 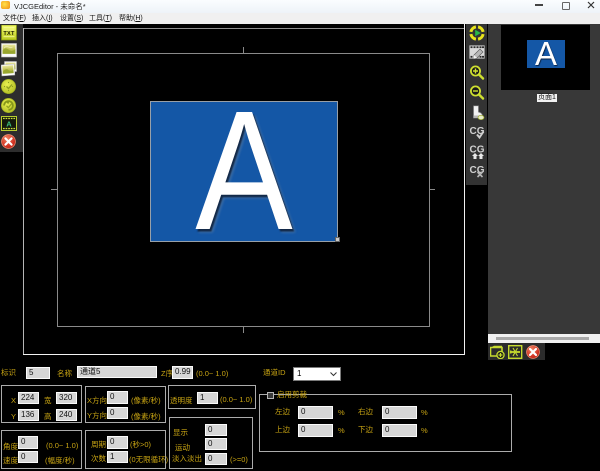 I want to click on svg-text: TXT, so click(x=9, y=34).